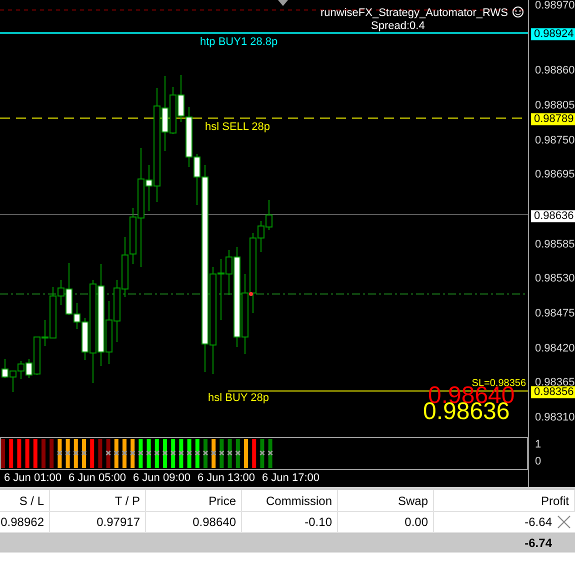 Image resolution: width=575 pixels, height=564 pixels. What do you see at coordinates (555, 6) in the screenshot?
I see `price-label: 0.98970` at bounding box center [555, 6].